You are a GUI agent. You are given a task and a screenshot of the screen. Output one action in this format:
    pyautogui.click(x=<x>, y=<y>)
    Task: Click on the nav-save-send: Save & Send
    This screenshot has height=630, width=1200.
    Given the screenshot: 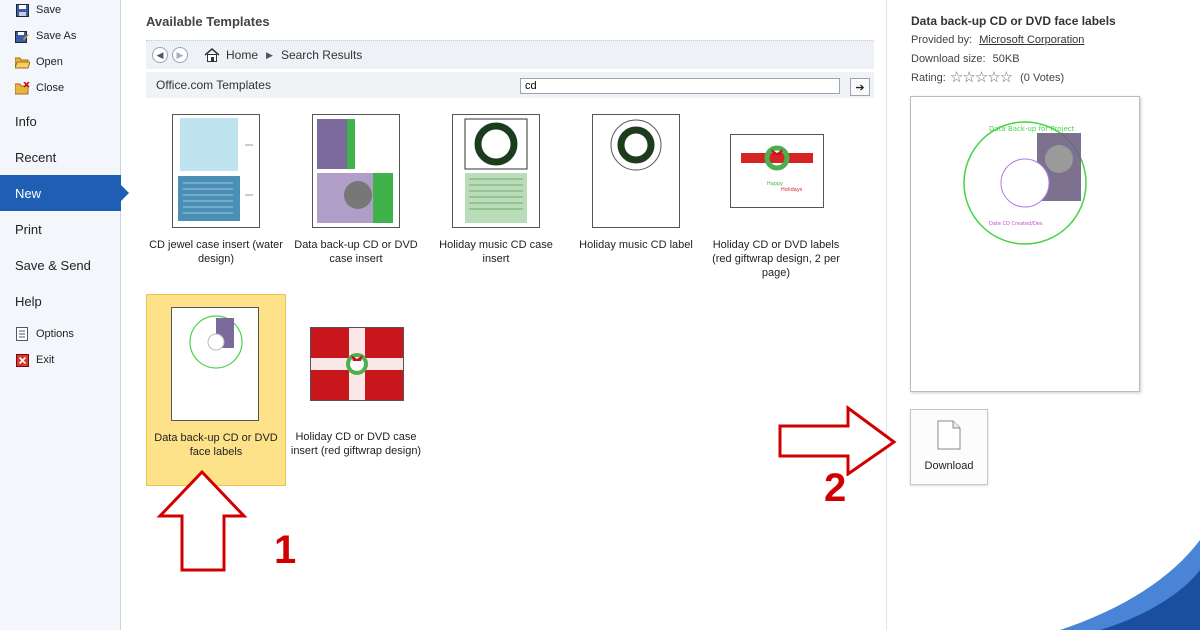 What is the action you would take?
    pyautogui.click(x=60, y=265)
    